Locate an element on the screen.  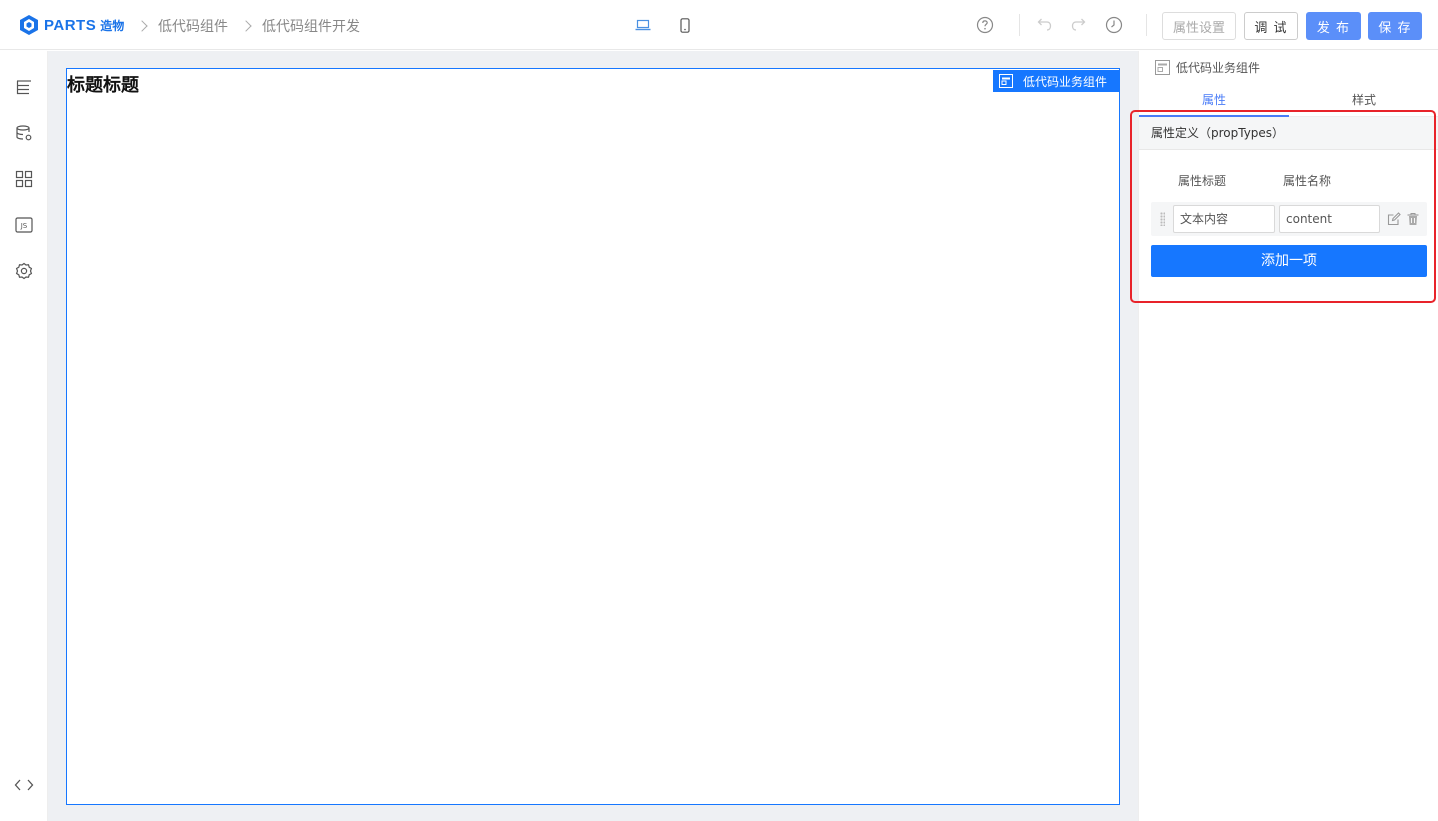
delete-icon is located at coordinates (1413, 219).